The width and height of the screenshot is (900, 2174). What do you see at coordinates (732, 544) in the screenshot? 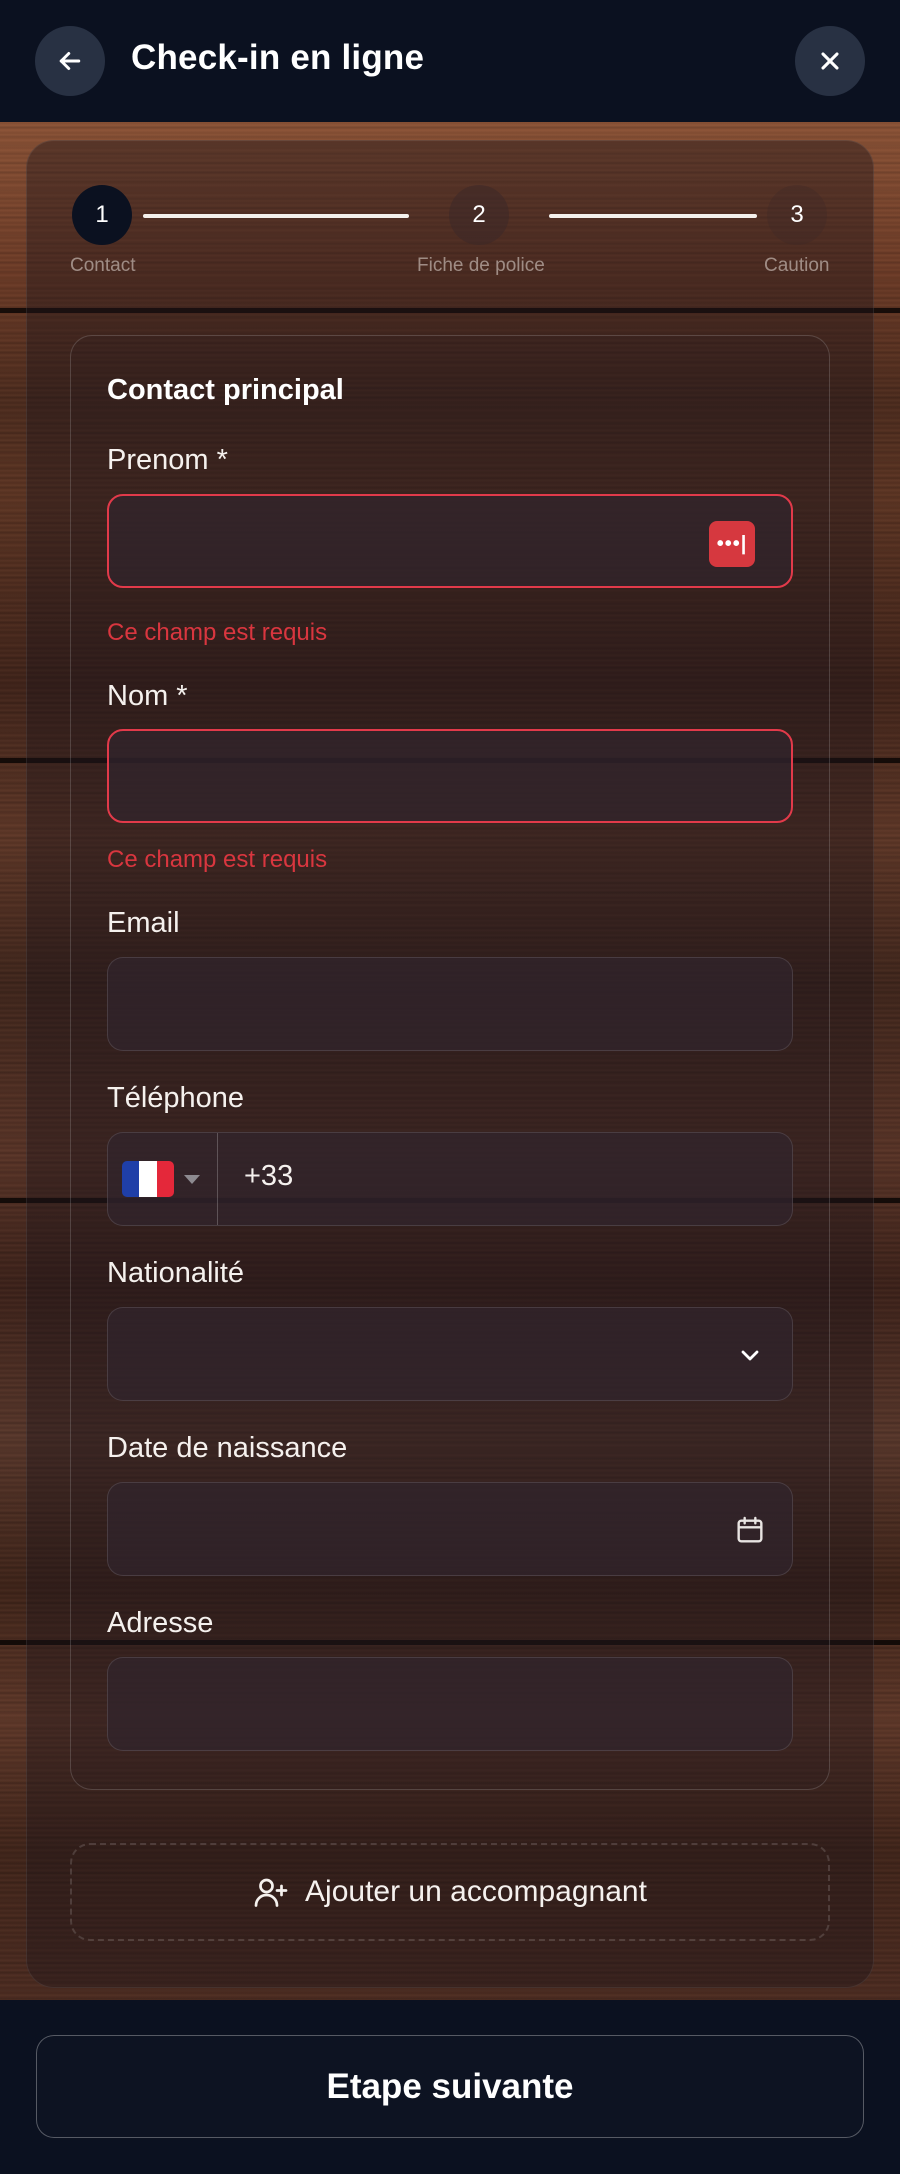
I see `password-manager-icon: •••|` at bounding box center [732, 544].